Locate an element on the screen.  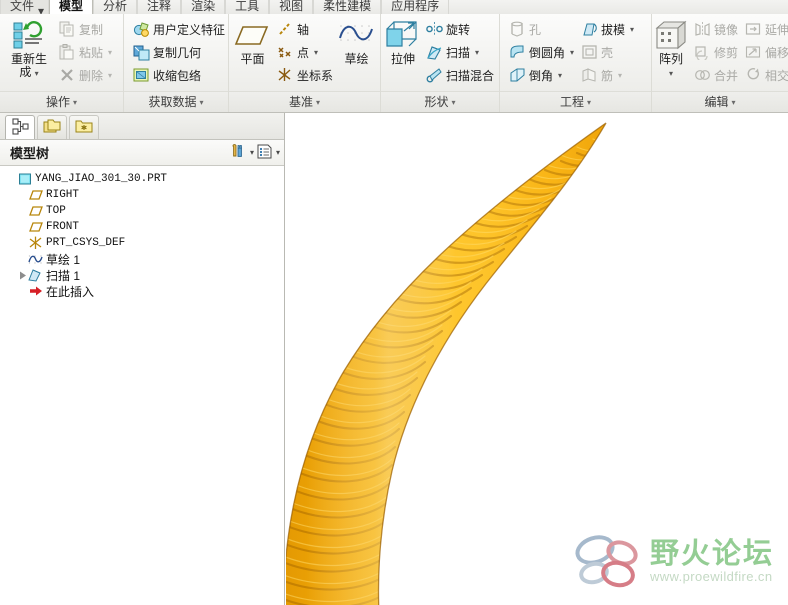
watermark-url: www.proewildfire.cn is located at coordinates (711, 576).